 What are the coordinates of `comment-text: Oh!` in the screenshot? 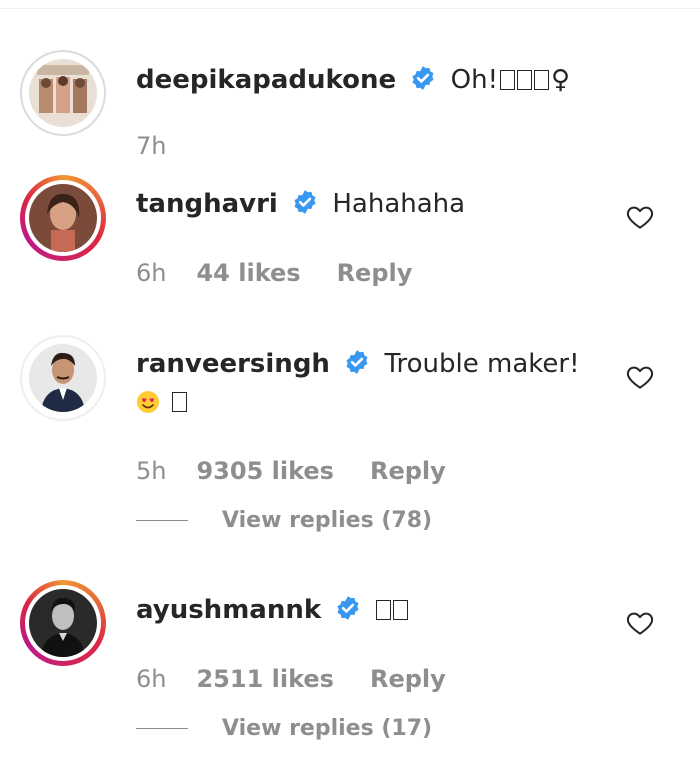 It's located at (474, 80).